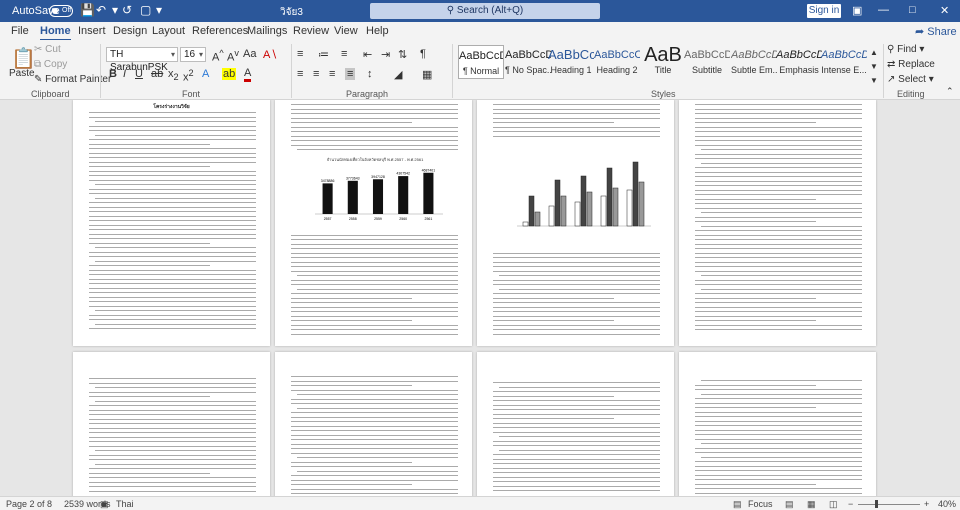 This screenshot has height=510, width=960. Describe the element at coordinates (248, 75) in the screenshot. I see `font-color-icon: A` at that location.